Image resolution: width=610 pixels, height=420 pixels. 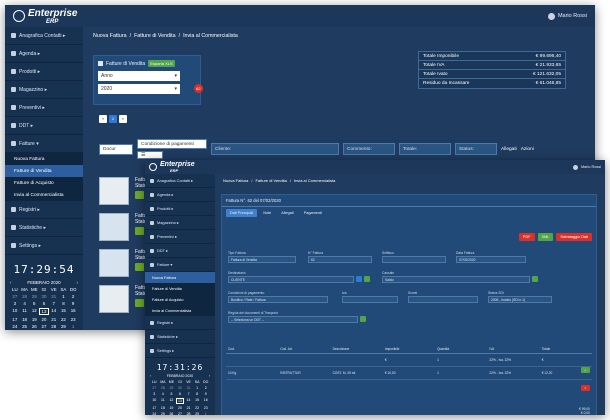 What do you see at coordinates (139, 89) in the screenshot?
I see `year-select: 2020 ▾` at bounding box center [139, 89].